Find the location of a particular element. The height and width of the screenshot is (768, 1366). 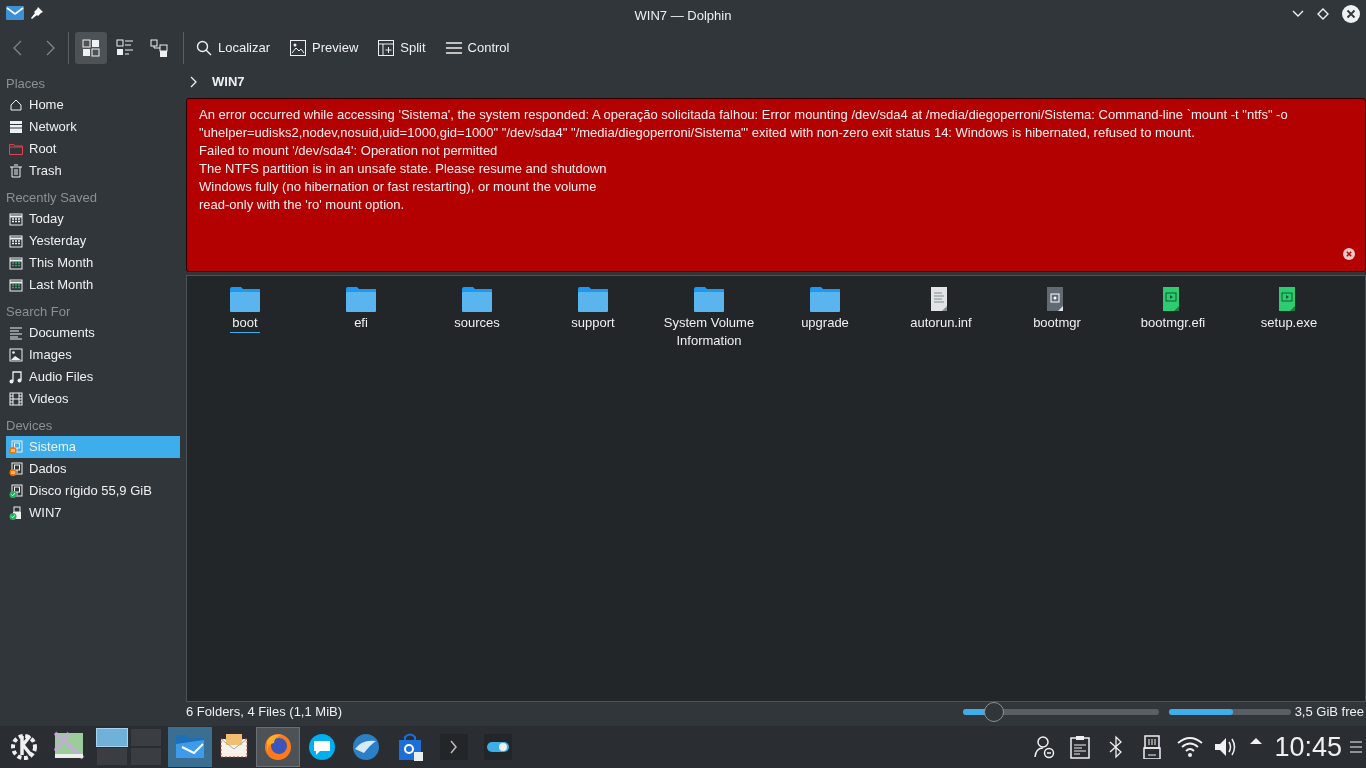

section-heading: Search For is located at coordinates (38, 312).